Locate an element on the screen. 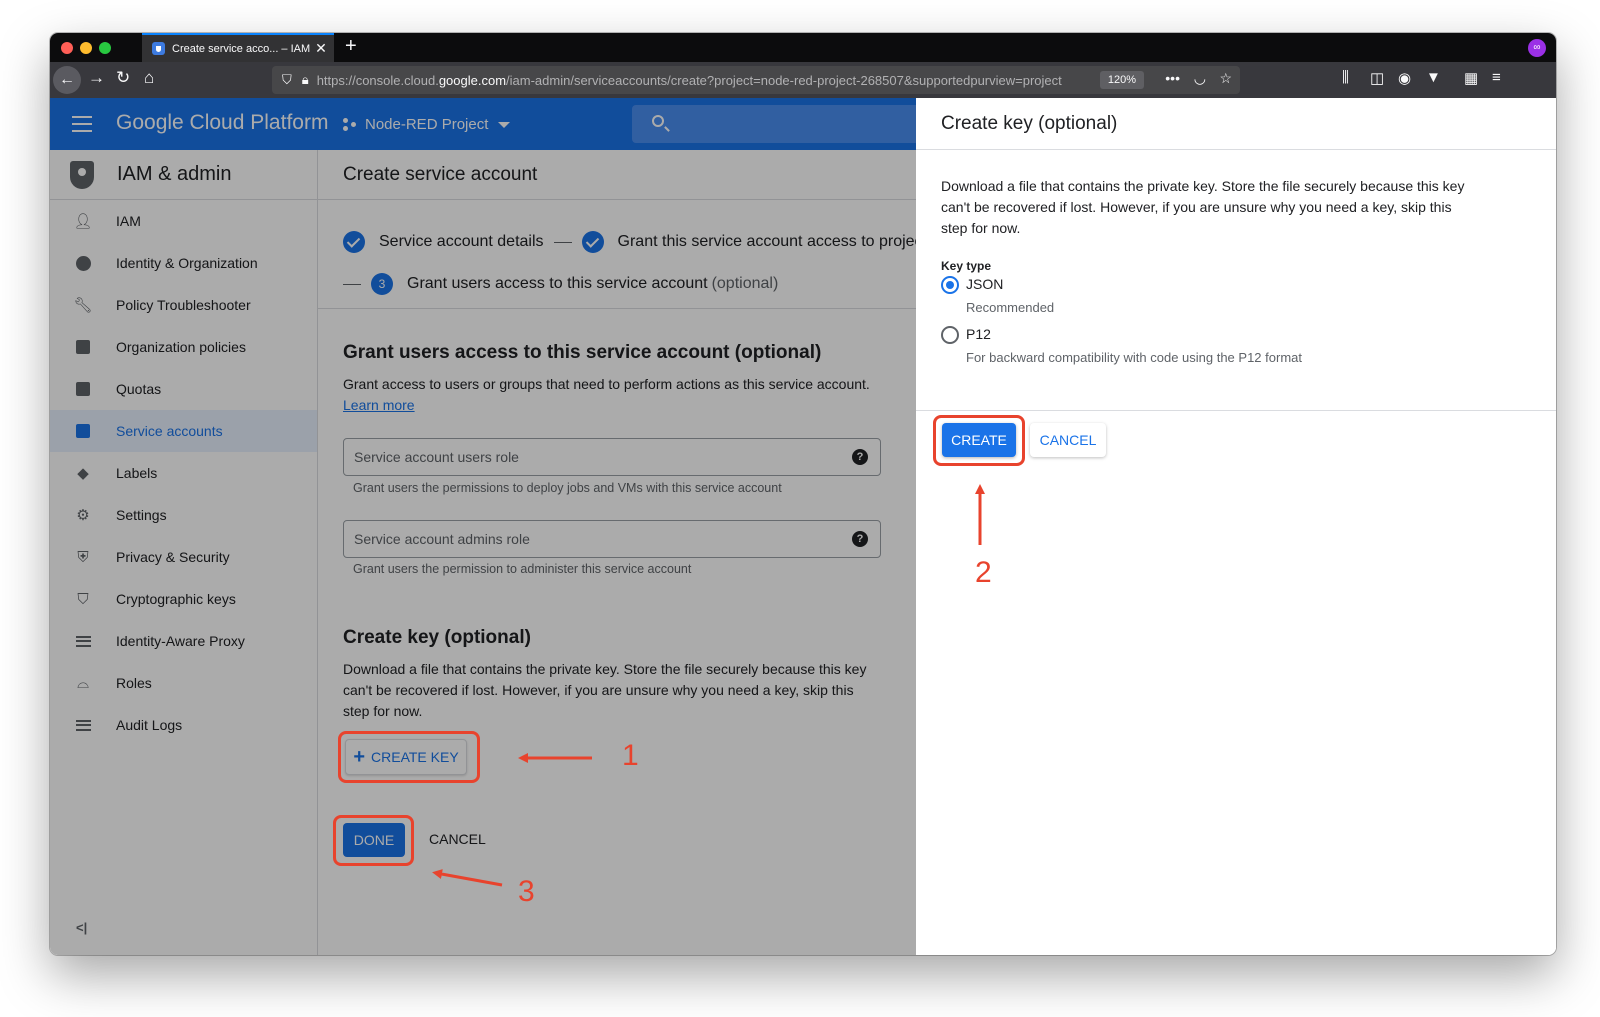 The height and width of the screenshot is (1017, 1600). zoom-level: 120% is located at coordinates (1121, 80).